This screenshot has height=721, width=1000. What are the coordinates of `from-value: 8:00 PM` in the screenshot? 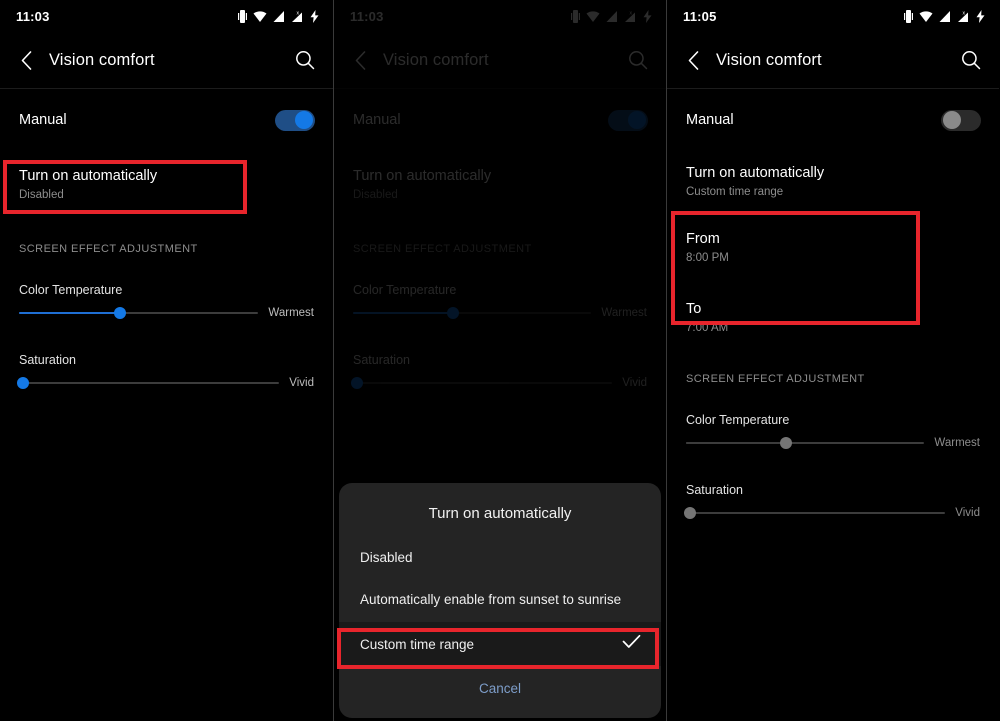 It's located at (707, 258).